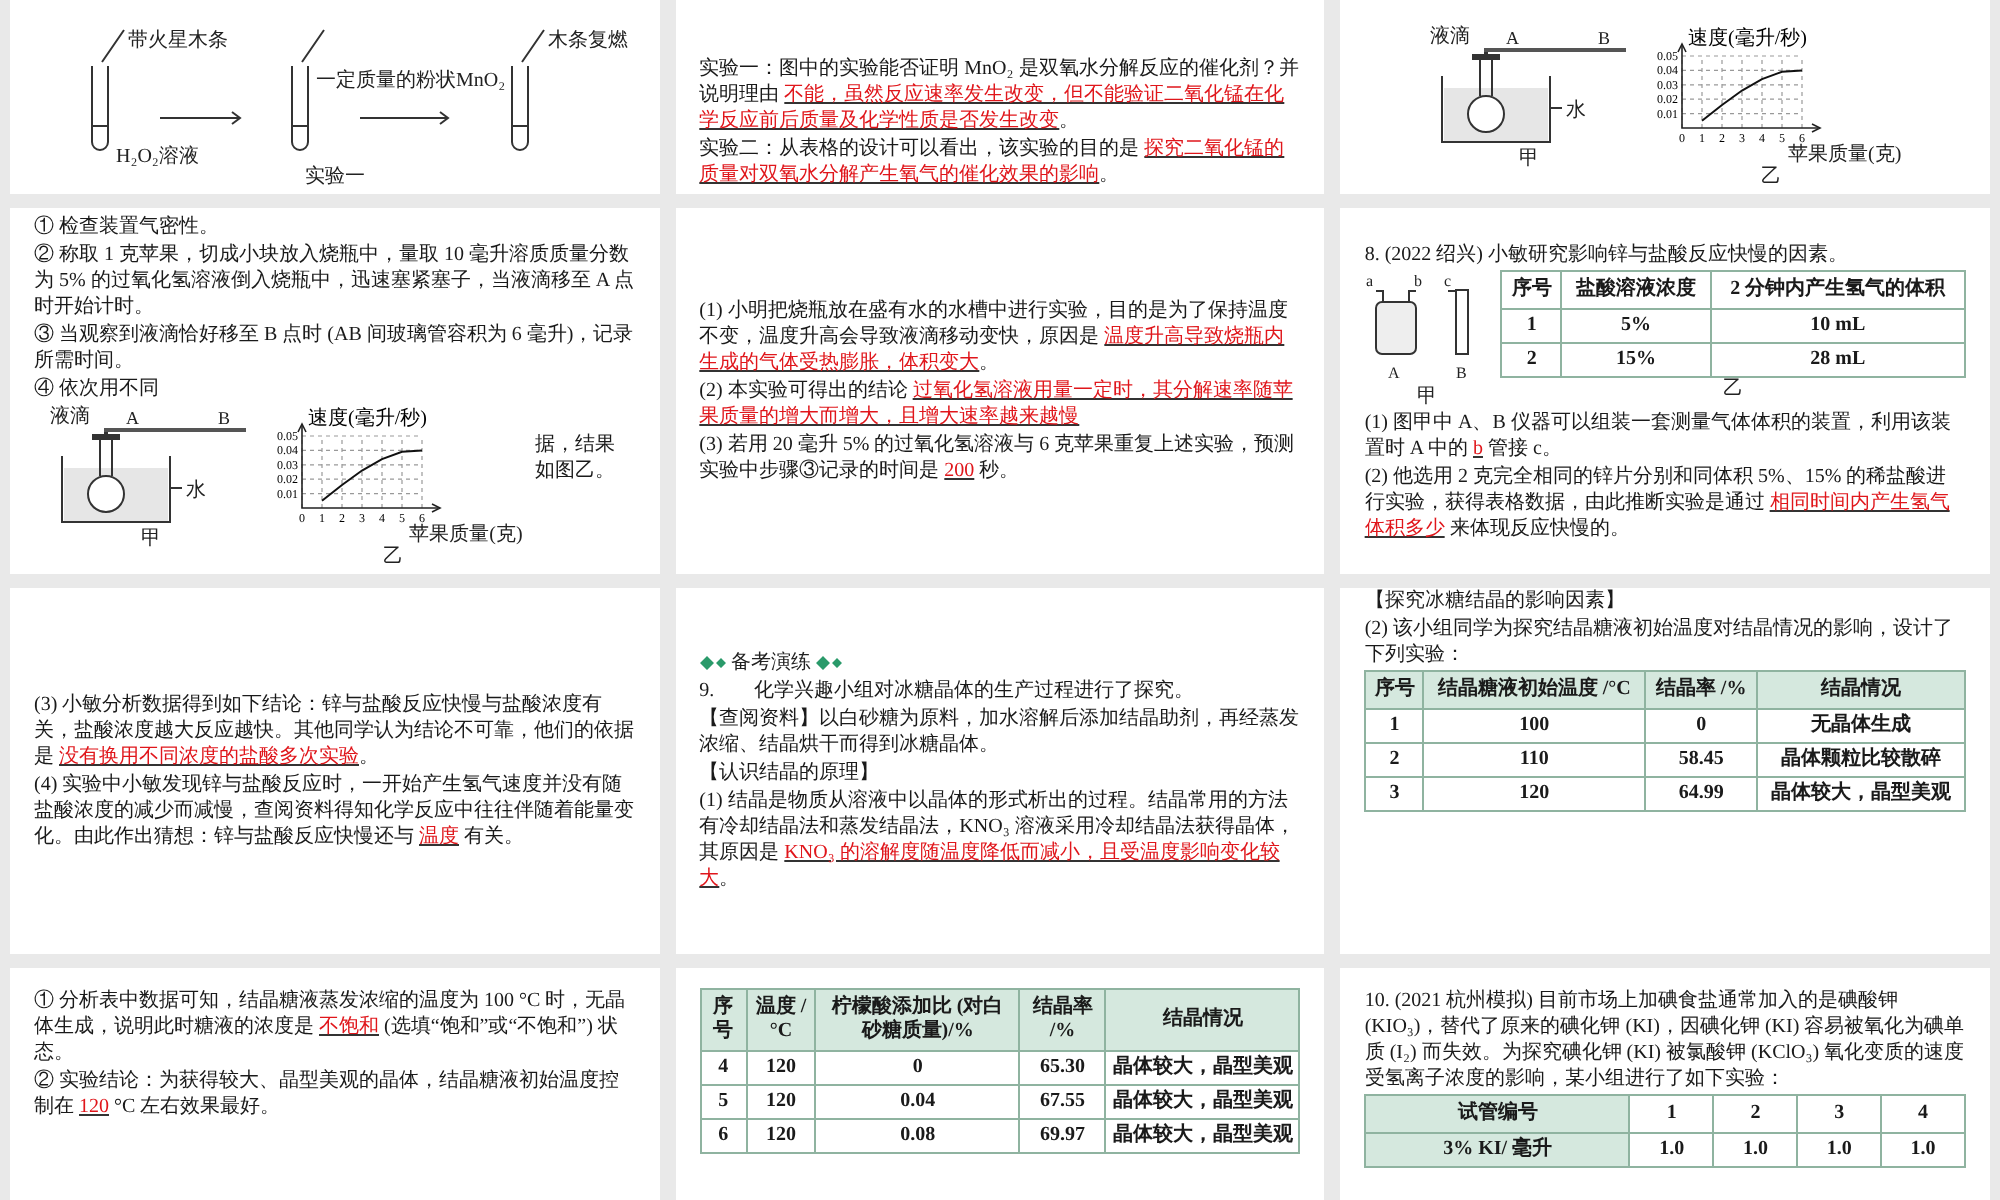  I want to click on figure-label: b, so click(1418, 280).